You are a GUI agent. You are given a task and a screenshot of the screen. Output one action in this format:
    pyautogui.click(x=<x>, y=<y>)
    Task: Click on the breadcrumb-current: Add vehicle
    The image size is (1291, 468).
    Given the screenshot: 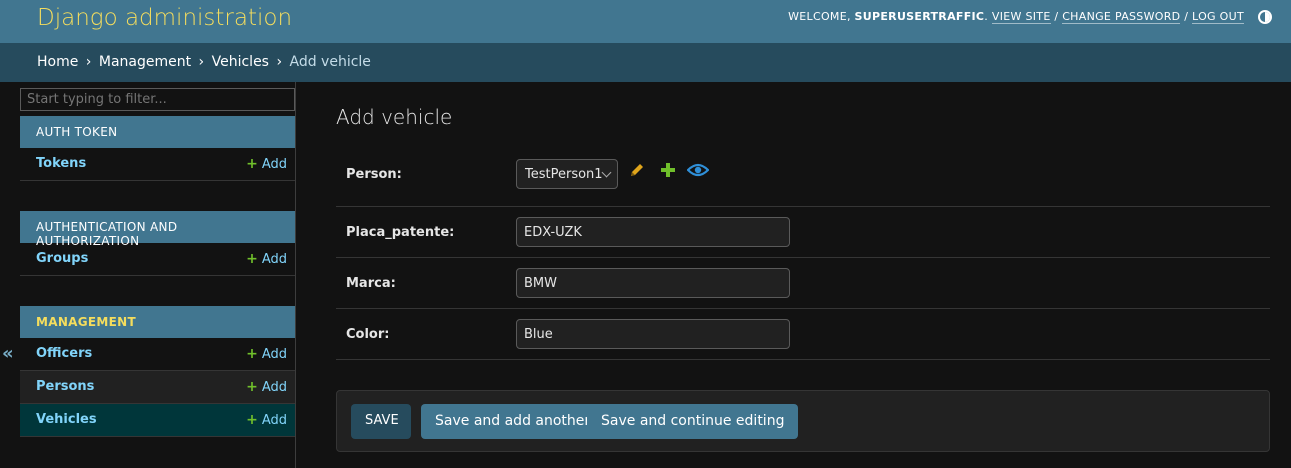 What is the action you would take?
    pyautogui.click(x=330, y=62)
    